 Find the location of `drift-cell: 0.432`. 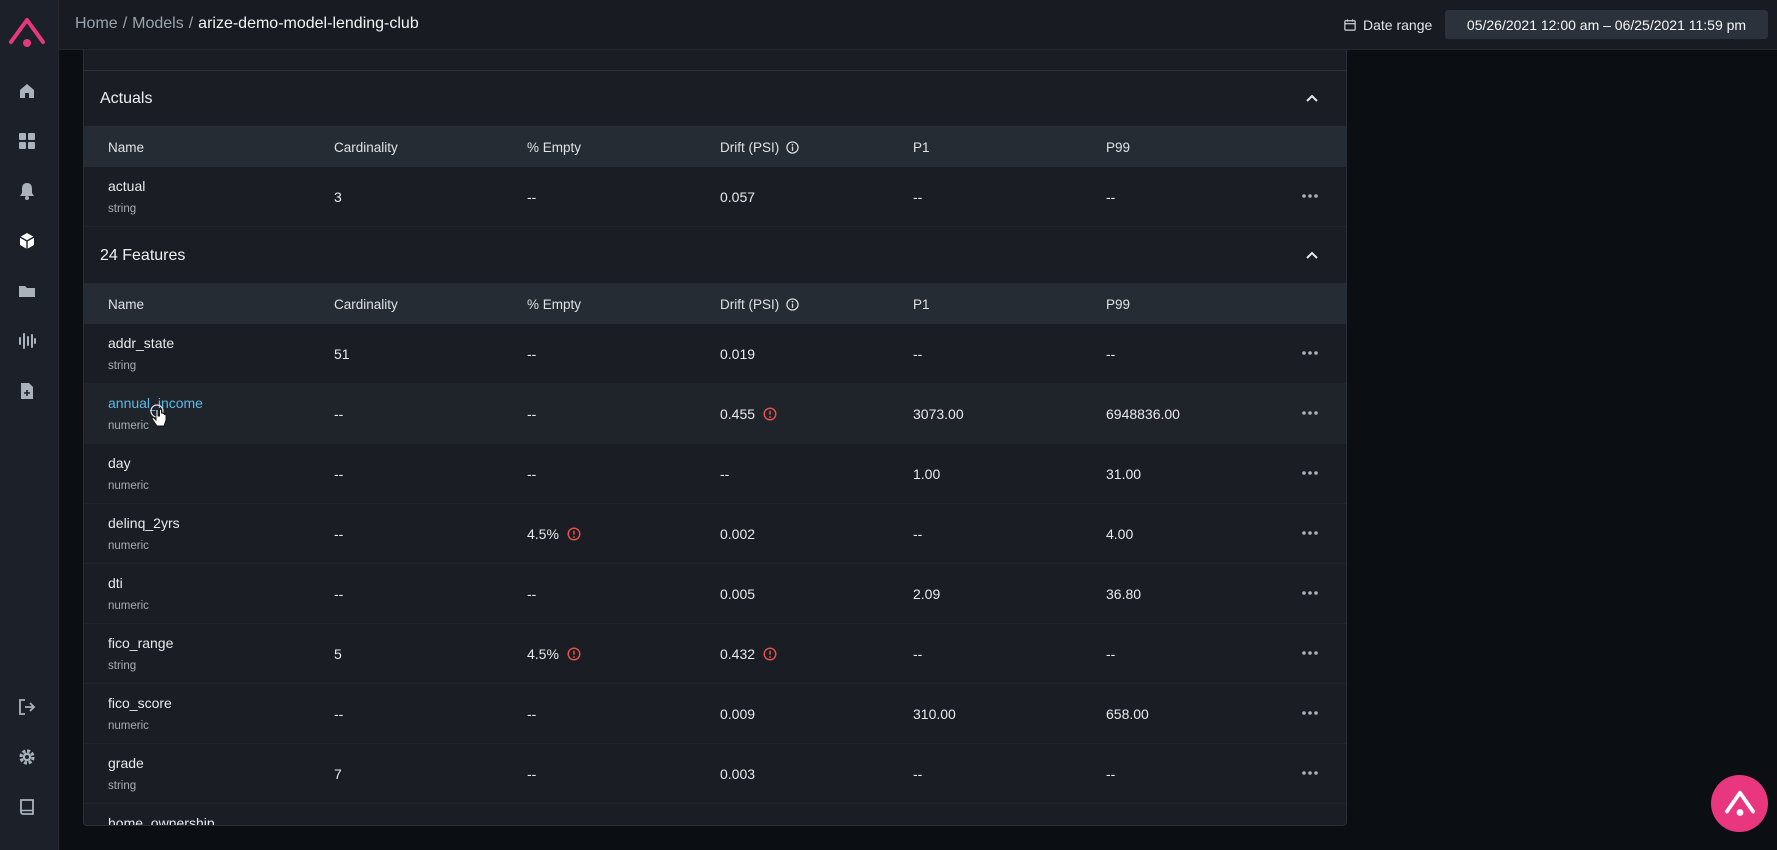

drift-cell: 0.432 is located at coordinates (748, 654).